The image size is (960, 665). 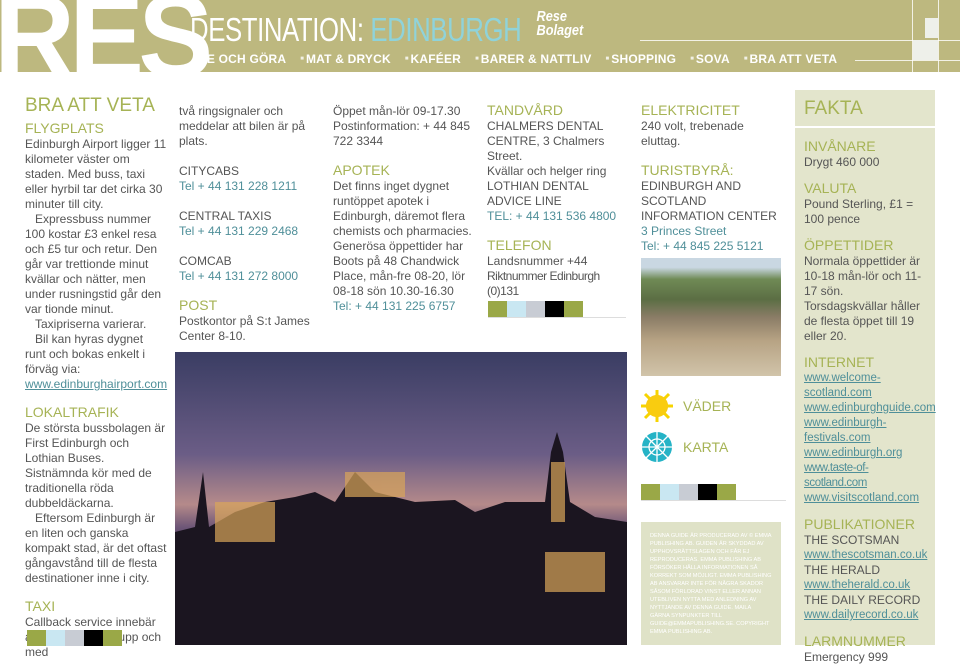 What do you see at coordinates (552, 216) in the screenshot?
I see `tand-tel: TEL: + 44 131 536 4800` at bounding box center [552, 216].